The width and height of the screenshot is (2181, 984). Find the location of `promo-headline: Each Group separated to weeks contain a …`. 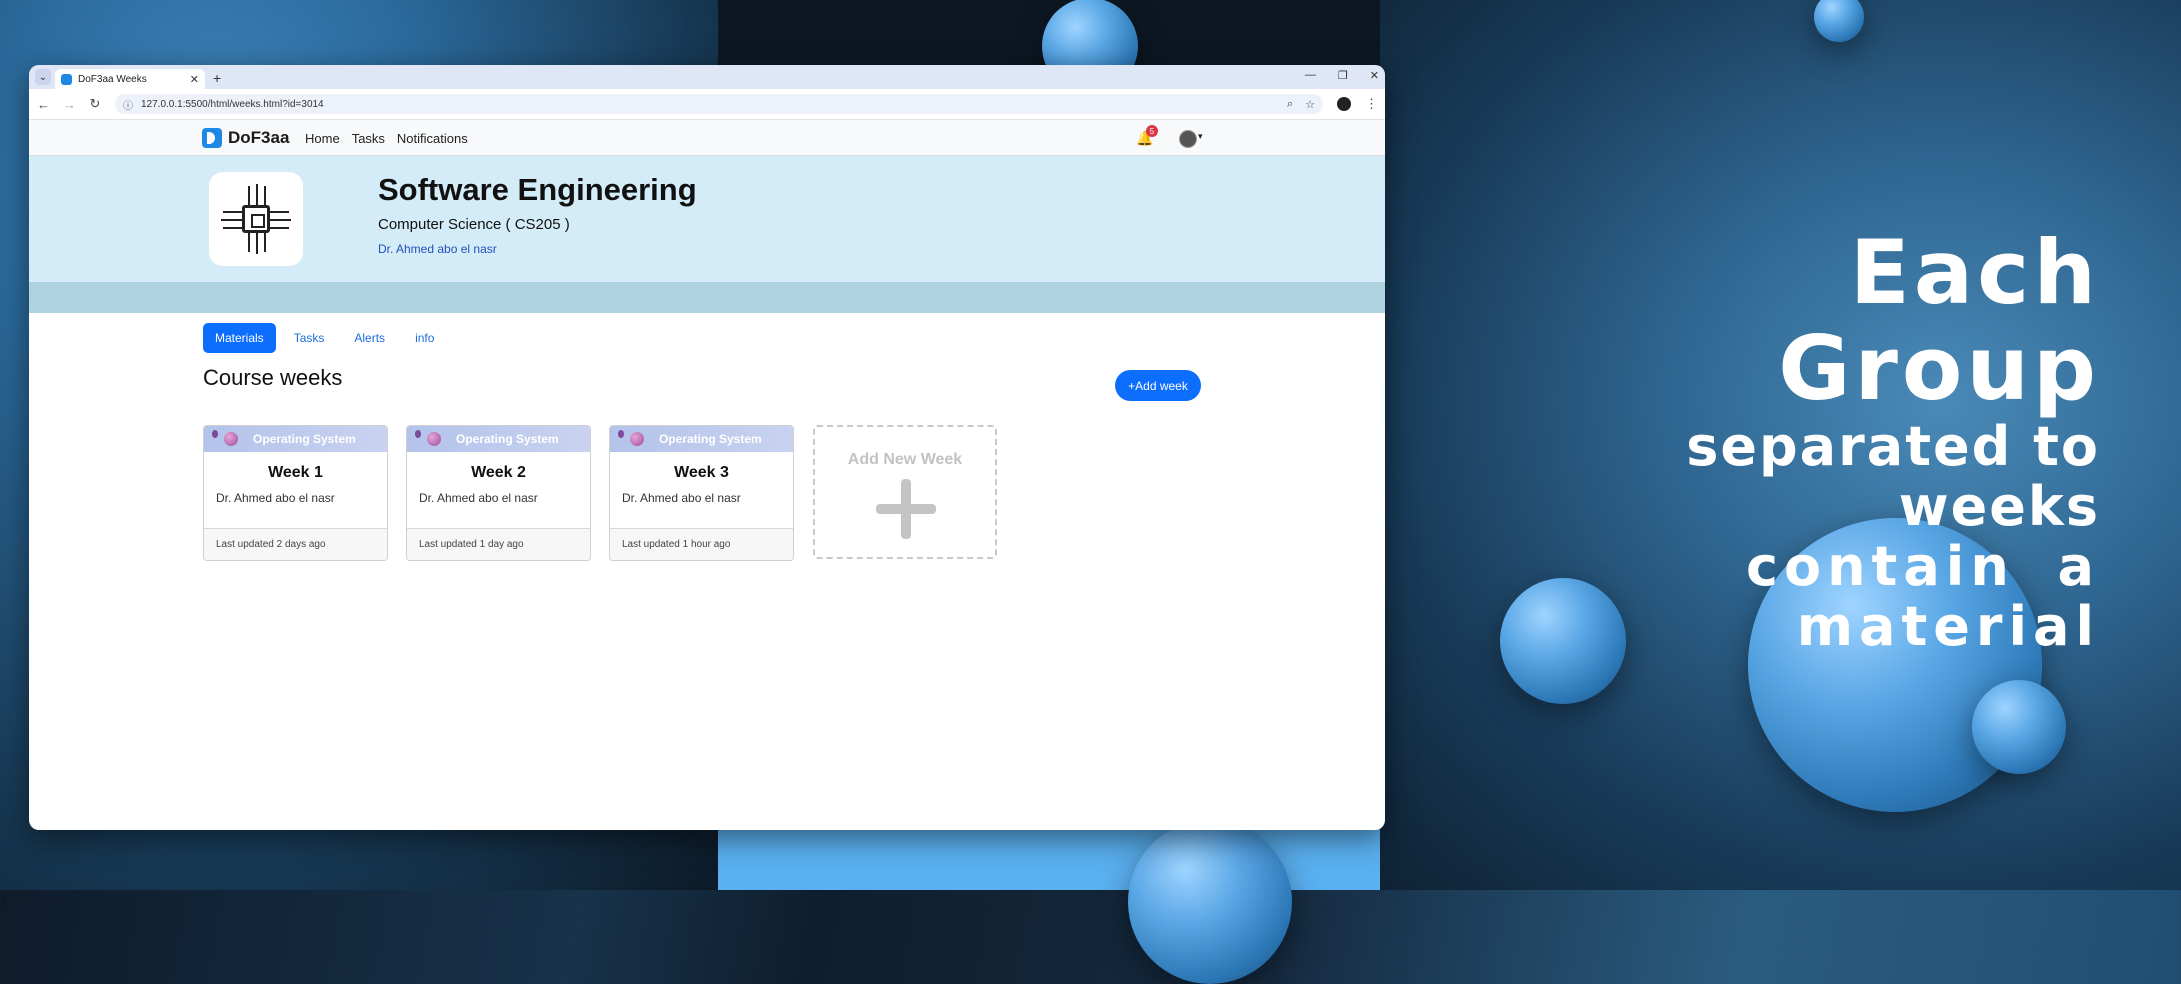

promo-headline: Each Group separated to weeks contain a … is located at coordinates (1810, 441).